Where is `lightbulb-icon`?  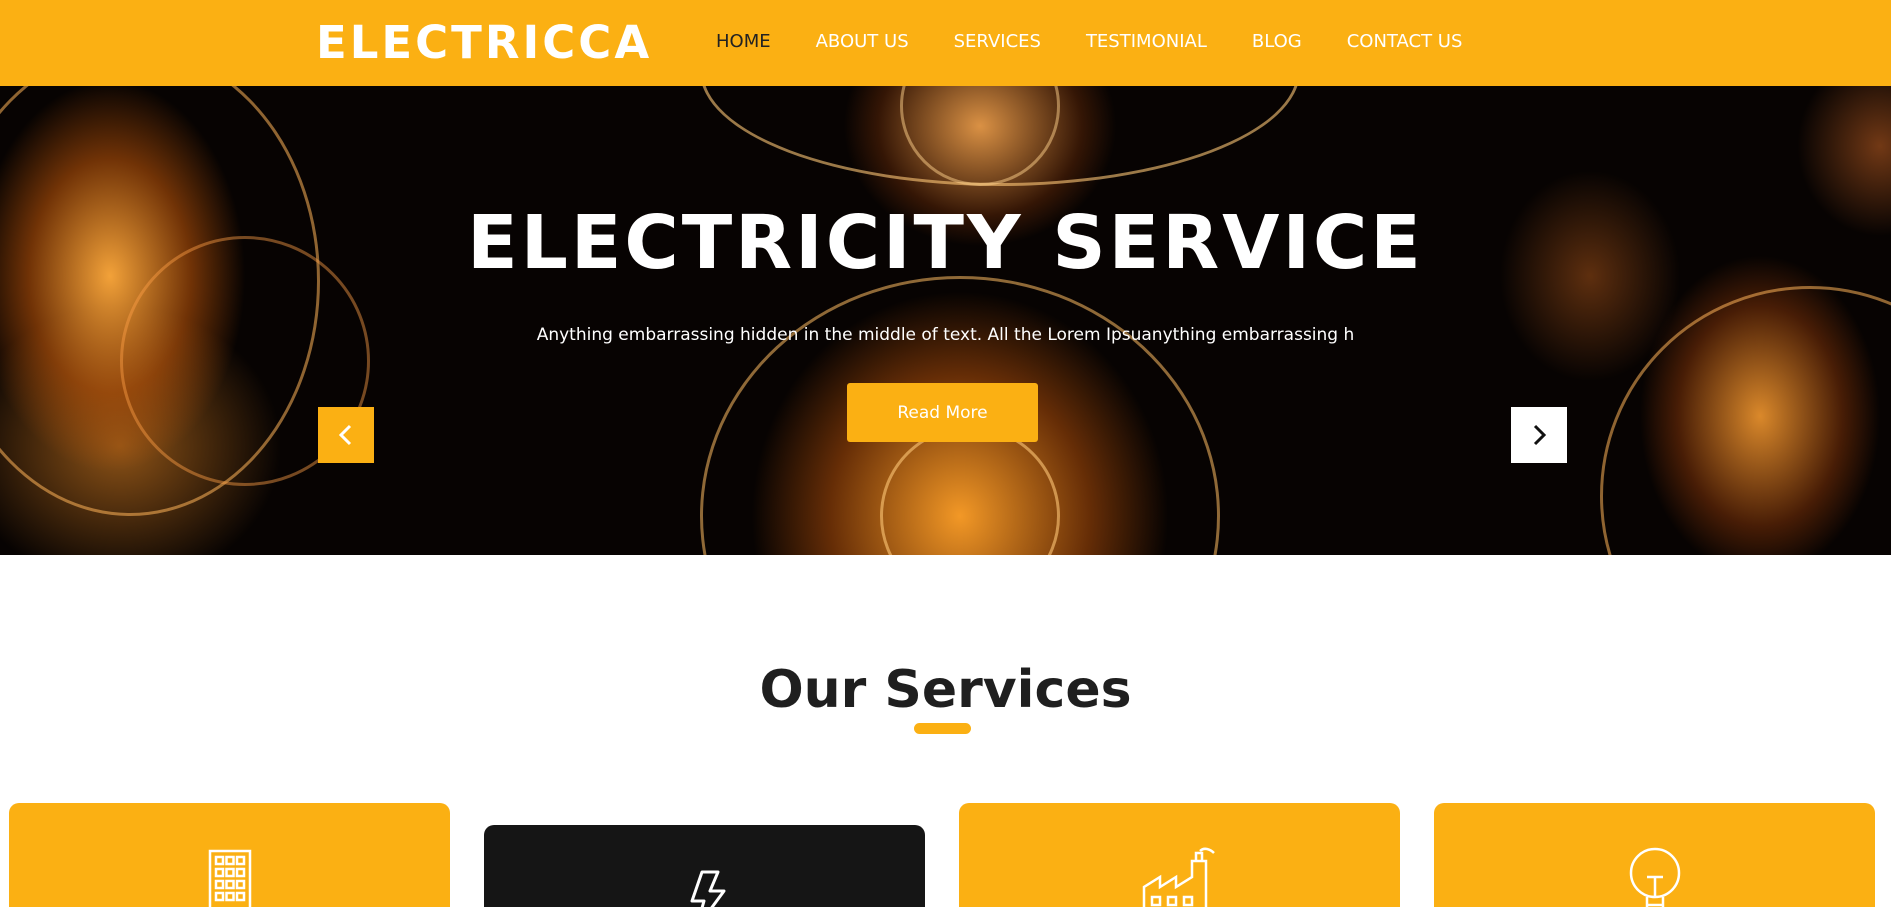 lightbulb-icon is located at coordinates (1654, 877).